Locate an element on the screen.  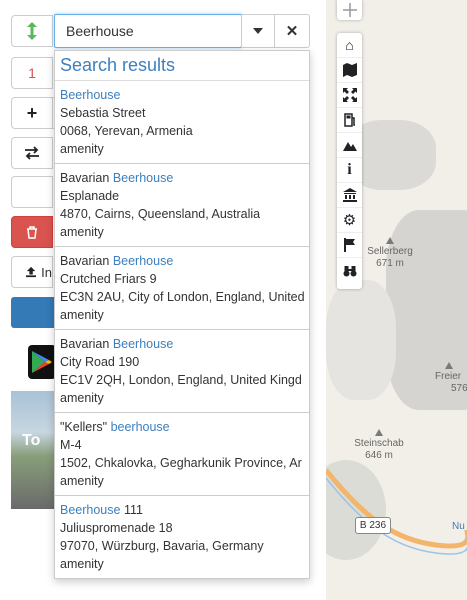
museum-icon is located at coordinates (349, 195).